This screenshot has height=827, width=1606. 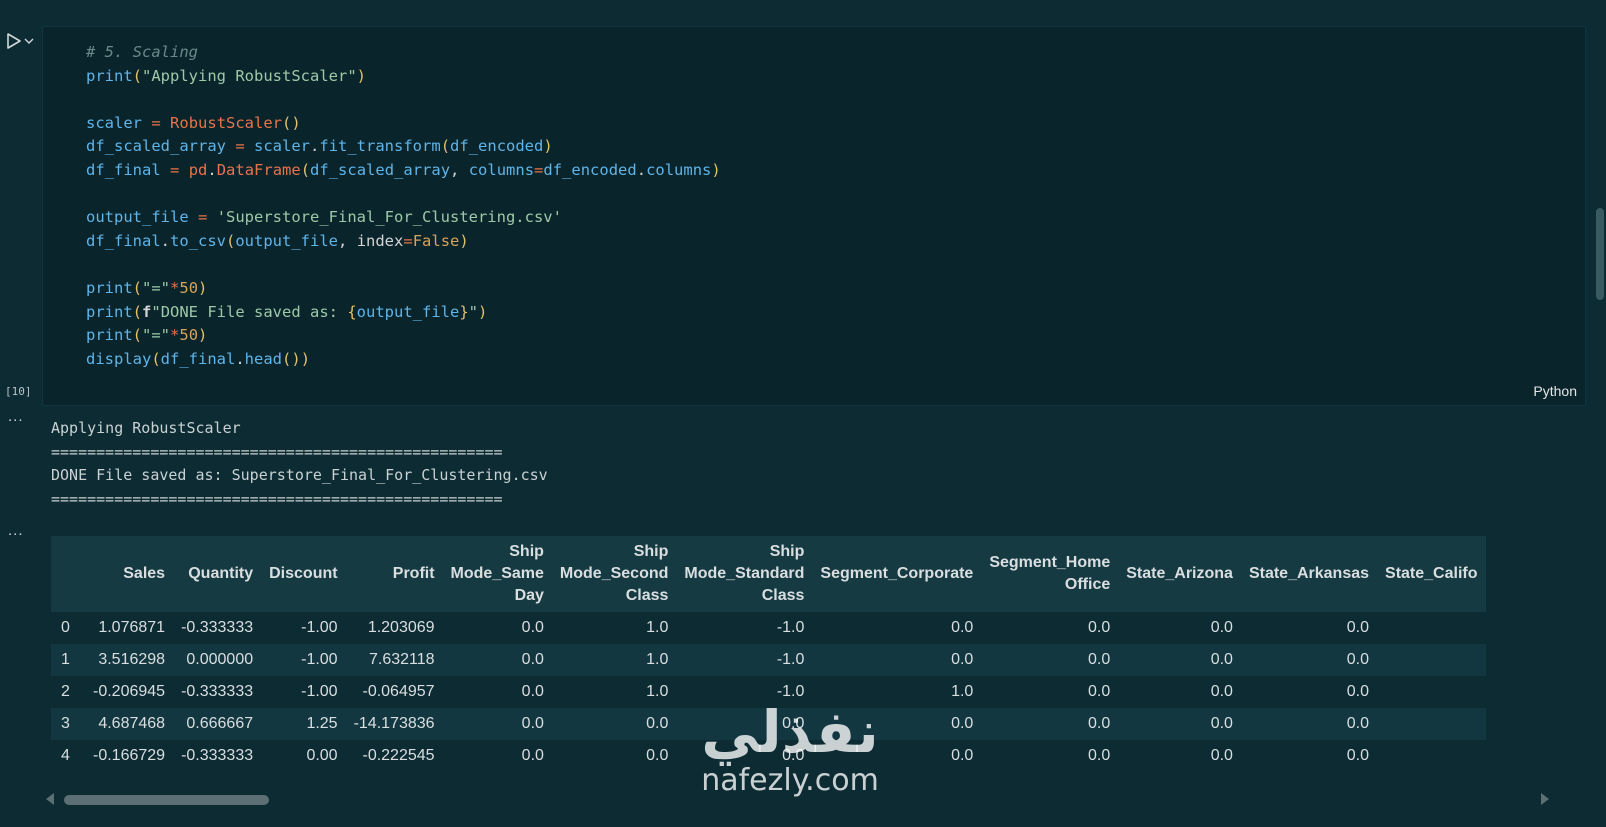 What do you see at coordinates (193, 122) in the screenshot?
I see `code-line: scaler = RobustScaler()` at bounding box center [193, 122].